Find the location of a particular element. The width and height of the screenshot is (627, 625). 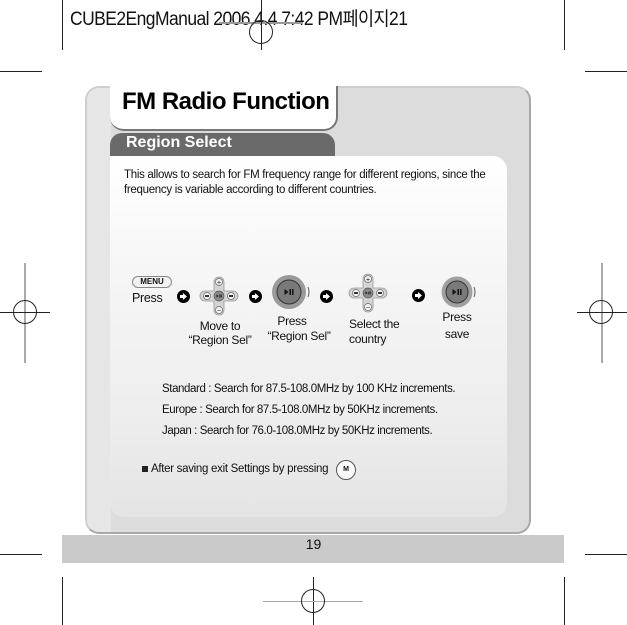

step-3-label-line1: Press is located at coordinates (292, 321).